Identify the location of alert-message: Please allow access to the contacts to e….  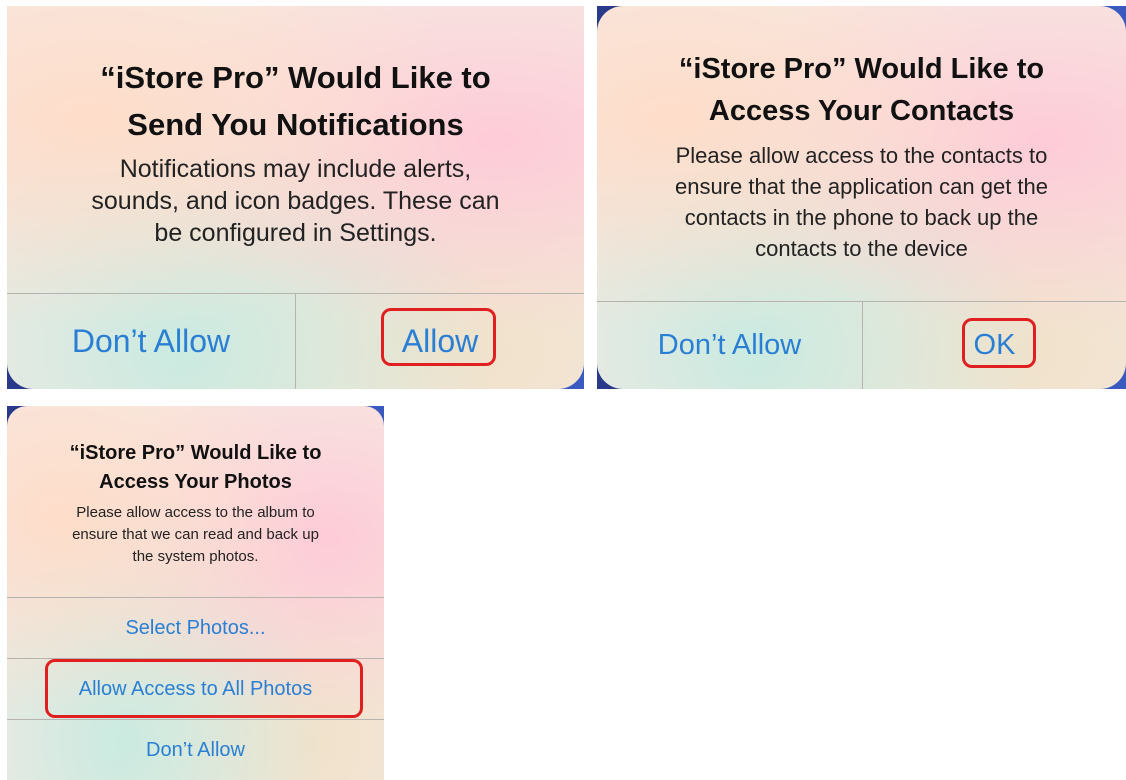
(861, 202).